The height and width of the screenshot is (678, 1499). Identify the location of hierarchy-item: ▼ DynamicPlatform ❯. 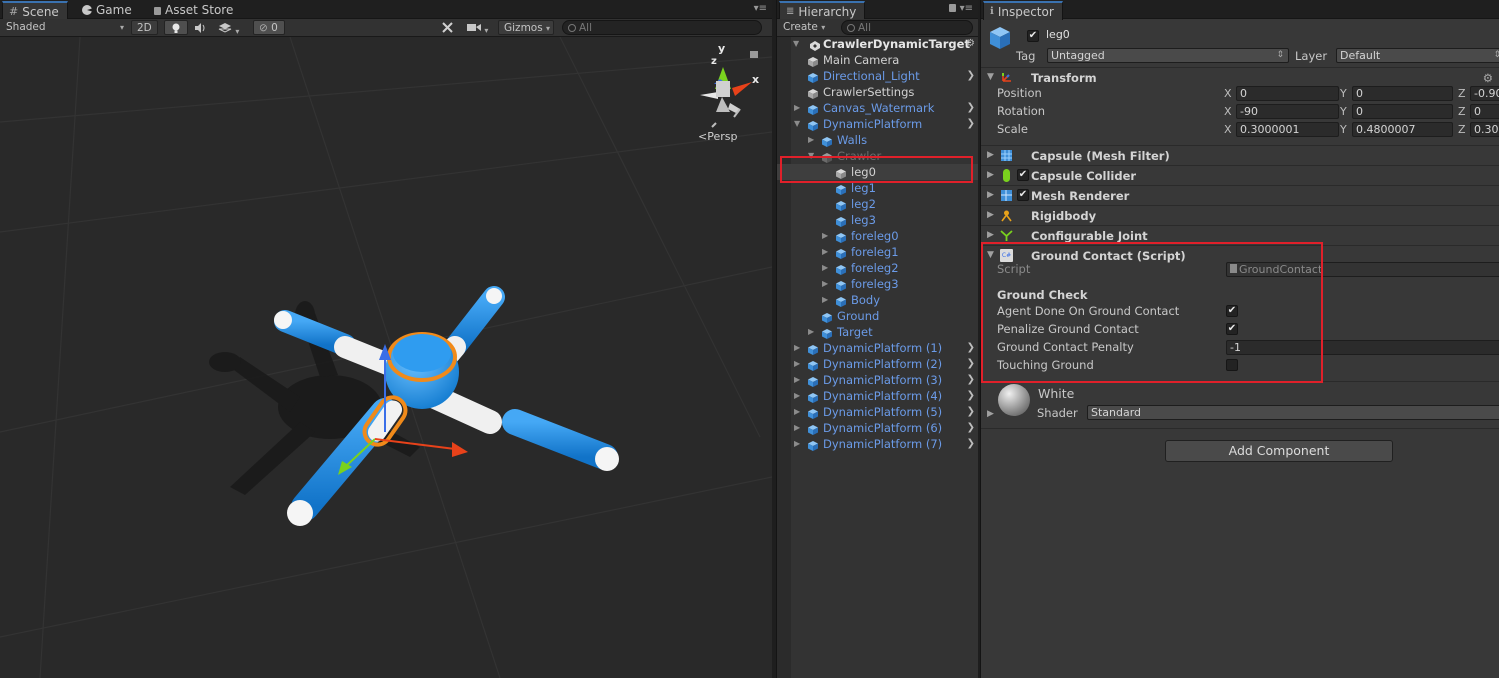
(877, 124).